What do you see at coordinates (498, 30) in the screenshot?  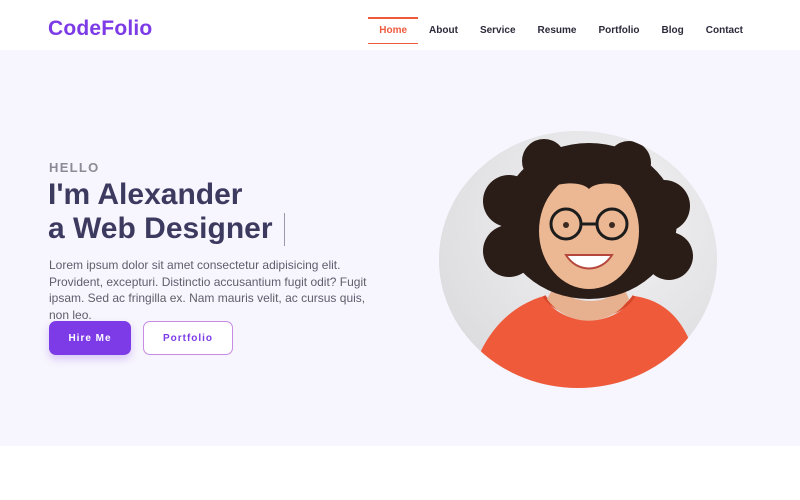 I see `nav-service: Service` at bounding box center [498, 30].